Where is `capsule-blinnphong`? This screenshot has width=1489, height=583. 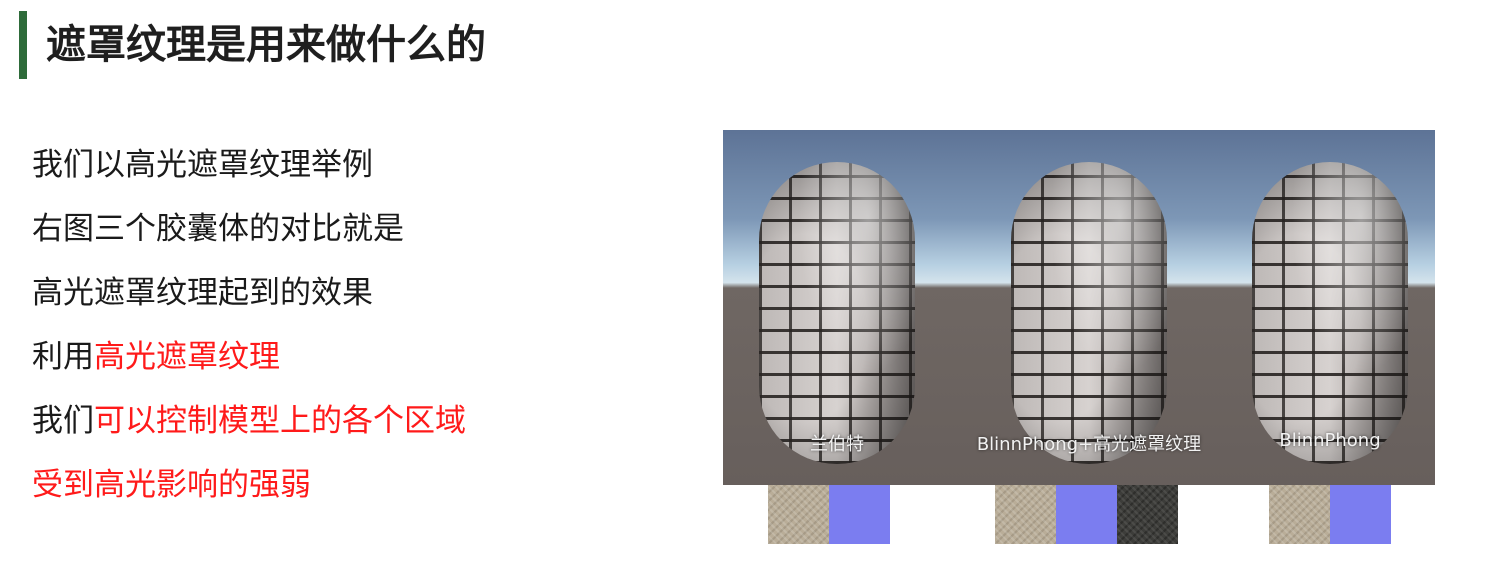 capsule-blinnphong is located at coordinates (1330, 313).